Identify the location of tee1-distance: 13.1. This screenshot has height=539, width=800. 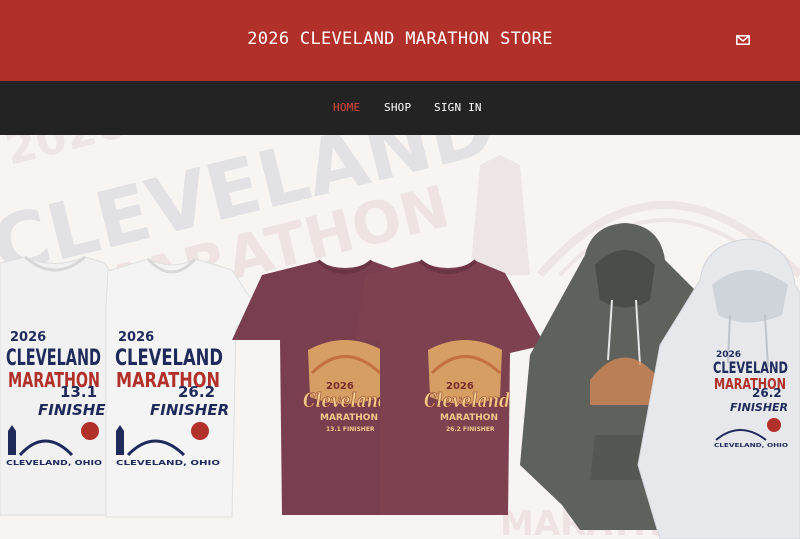
(78, 392).